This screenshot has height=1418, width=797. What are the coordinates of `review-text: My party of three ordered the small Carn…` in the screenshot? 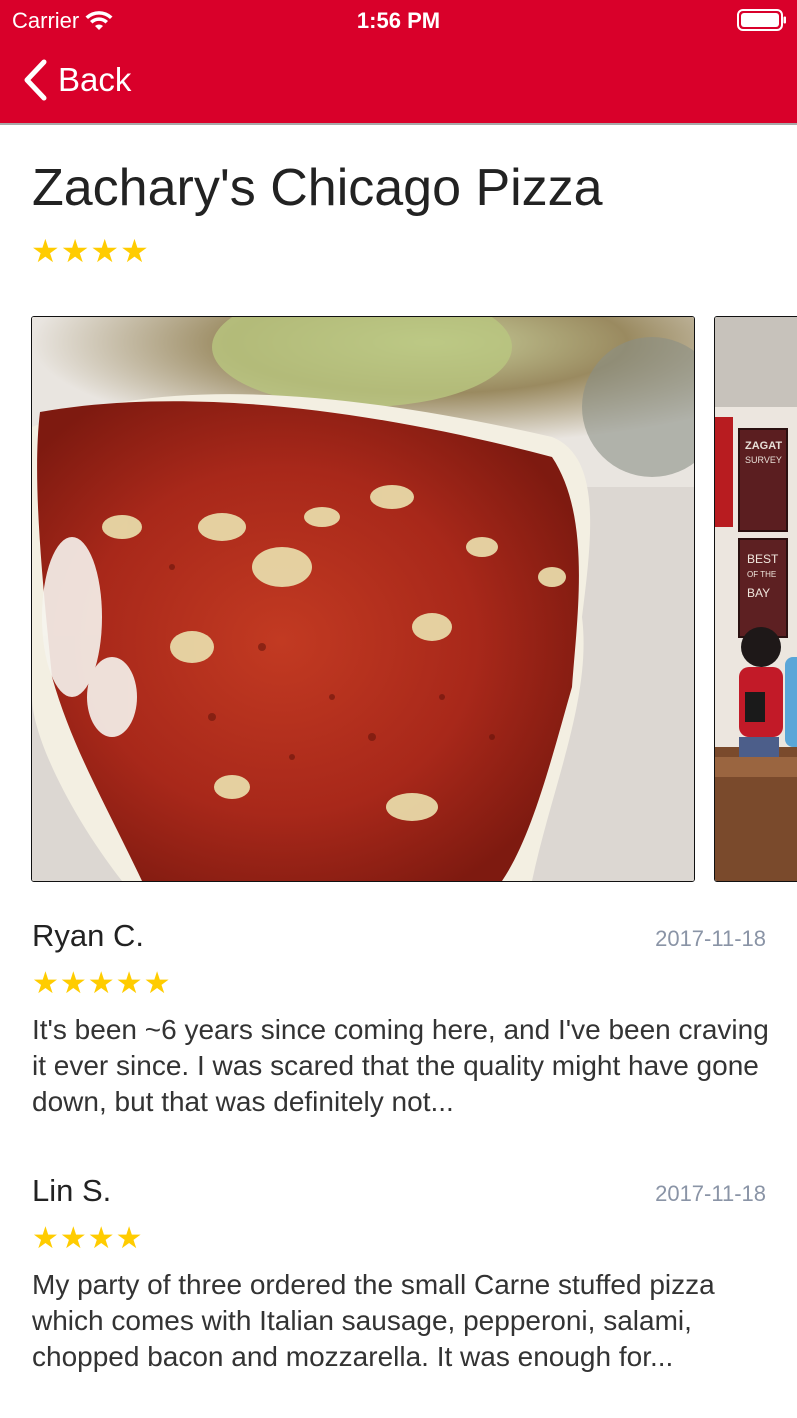 It's located at (373, 1320).